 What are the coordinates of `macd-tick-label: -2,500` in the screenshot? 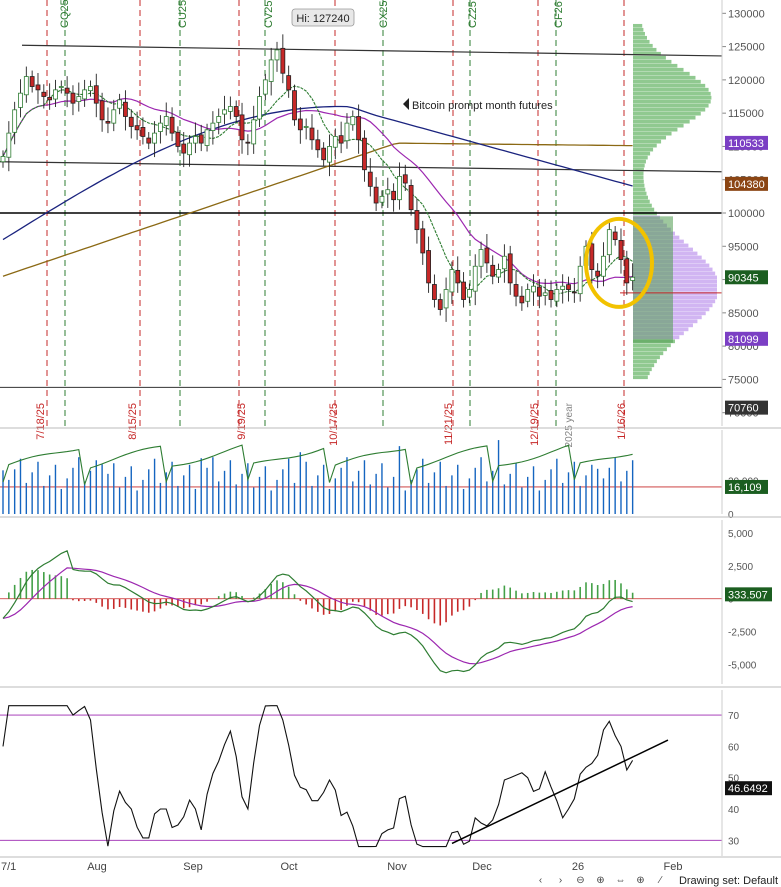 It's located at (742, 633).